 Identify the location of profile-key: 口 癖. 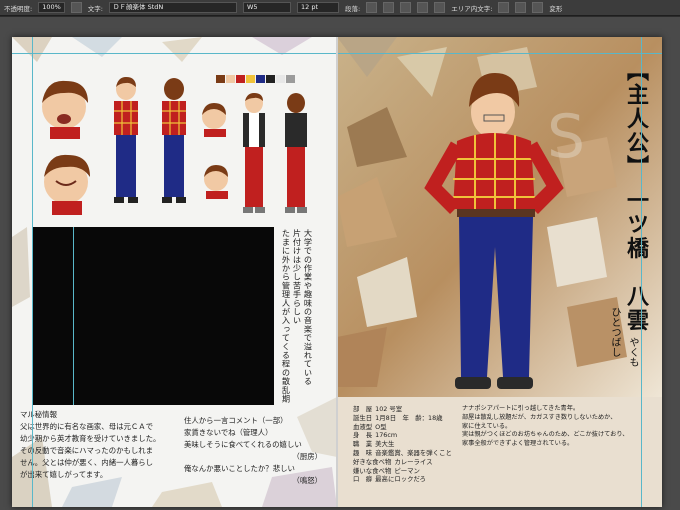
(363, 479).